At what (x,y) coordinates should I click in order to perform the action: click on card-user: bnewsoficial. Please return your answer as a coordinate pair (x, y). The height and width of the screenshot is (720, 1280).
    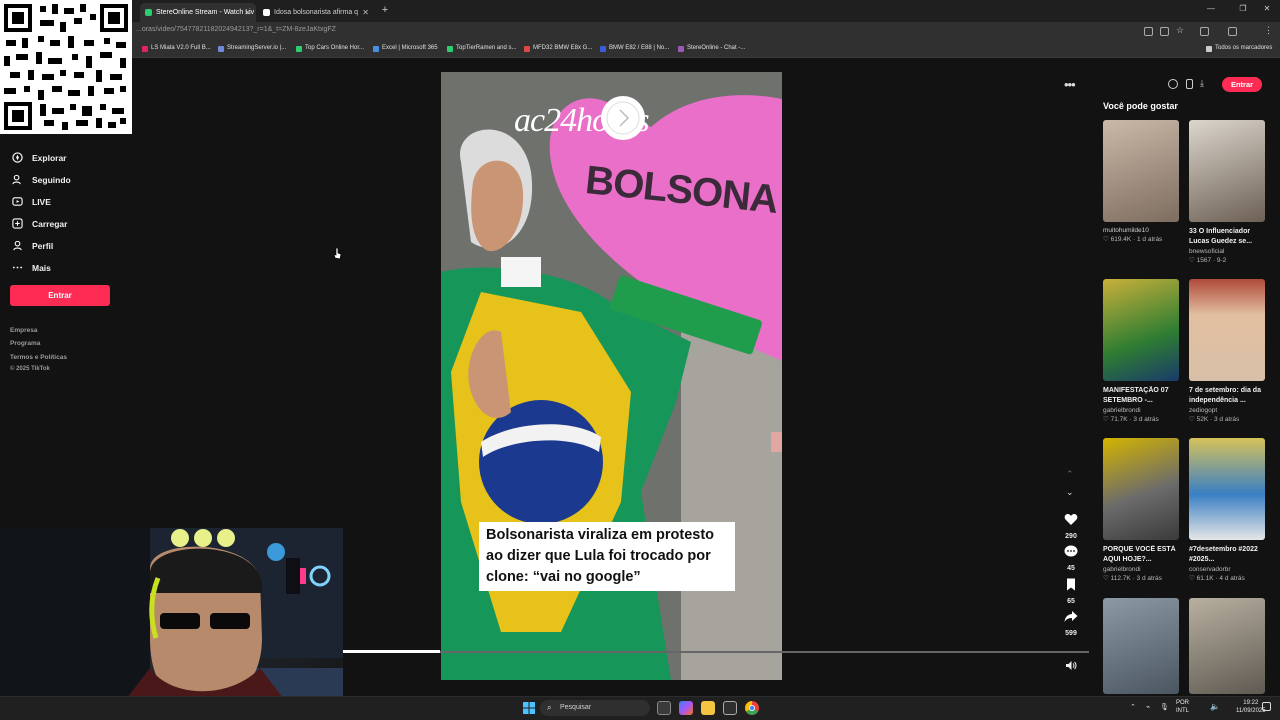
    Looking at the image, I should click on (1227, 251).